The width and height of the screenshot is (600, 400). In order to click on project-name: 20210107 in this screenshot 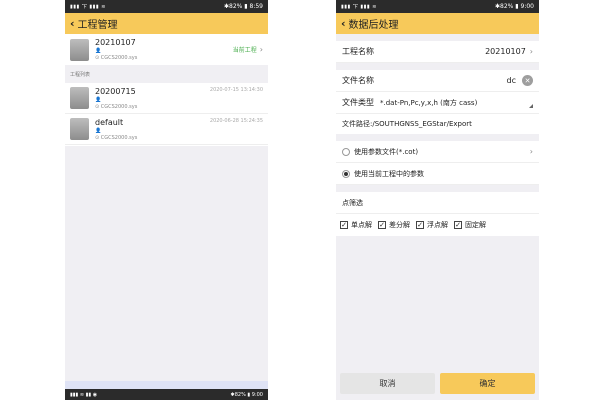, I will do `click(115, 42)`.